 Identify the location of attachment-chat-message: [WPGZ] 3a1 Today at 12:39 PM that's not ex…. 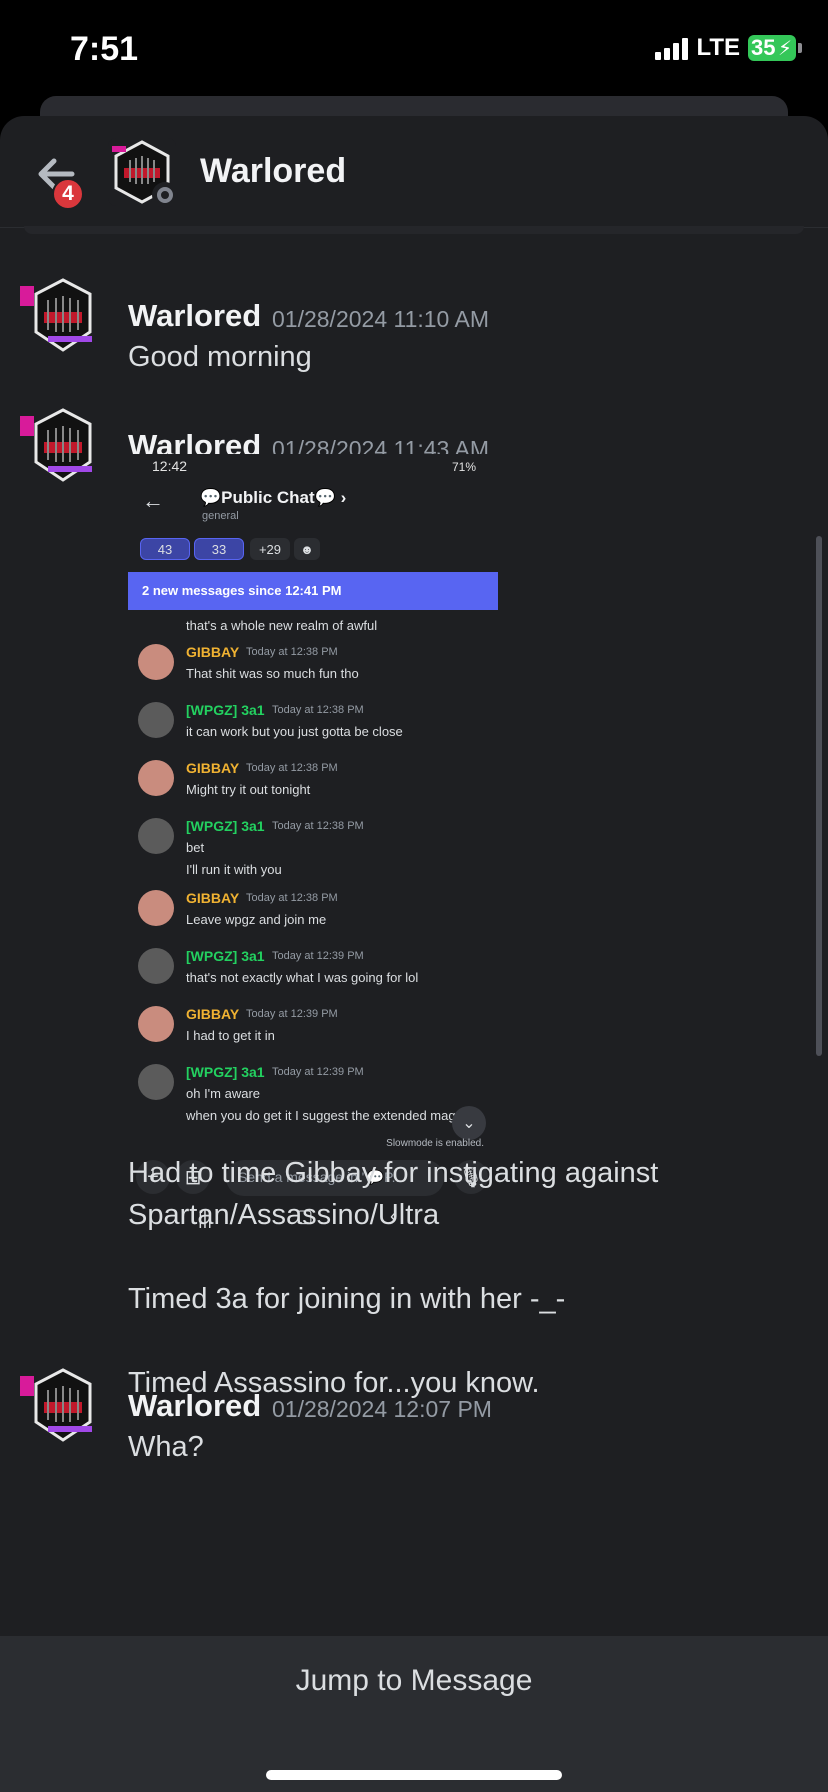
(313, 975).